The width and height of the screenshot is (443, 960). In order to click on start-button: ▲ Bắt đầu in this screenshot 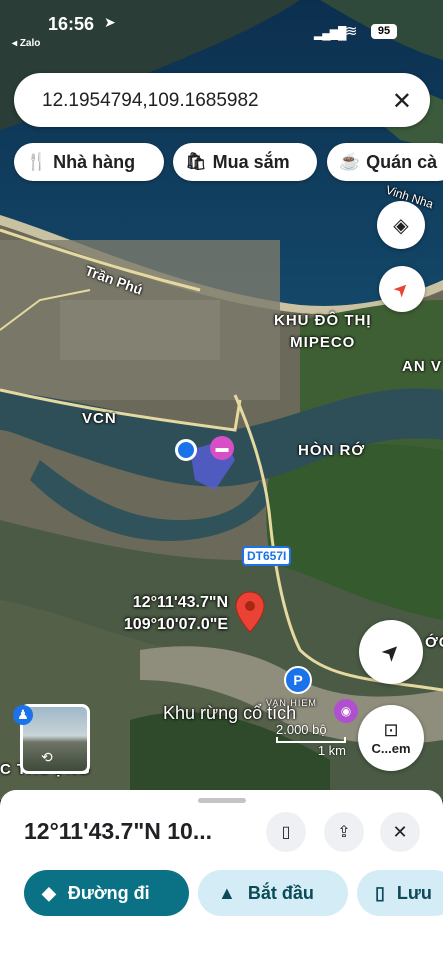, I will do `click(273, 893)`.